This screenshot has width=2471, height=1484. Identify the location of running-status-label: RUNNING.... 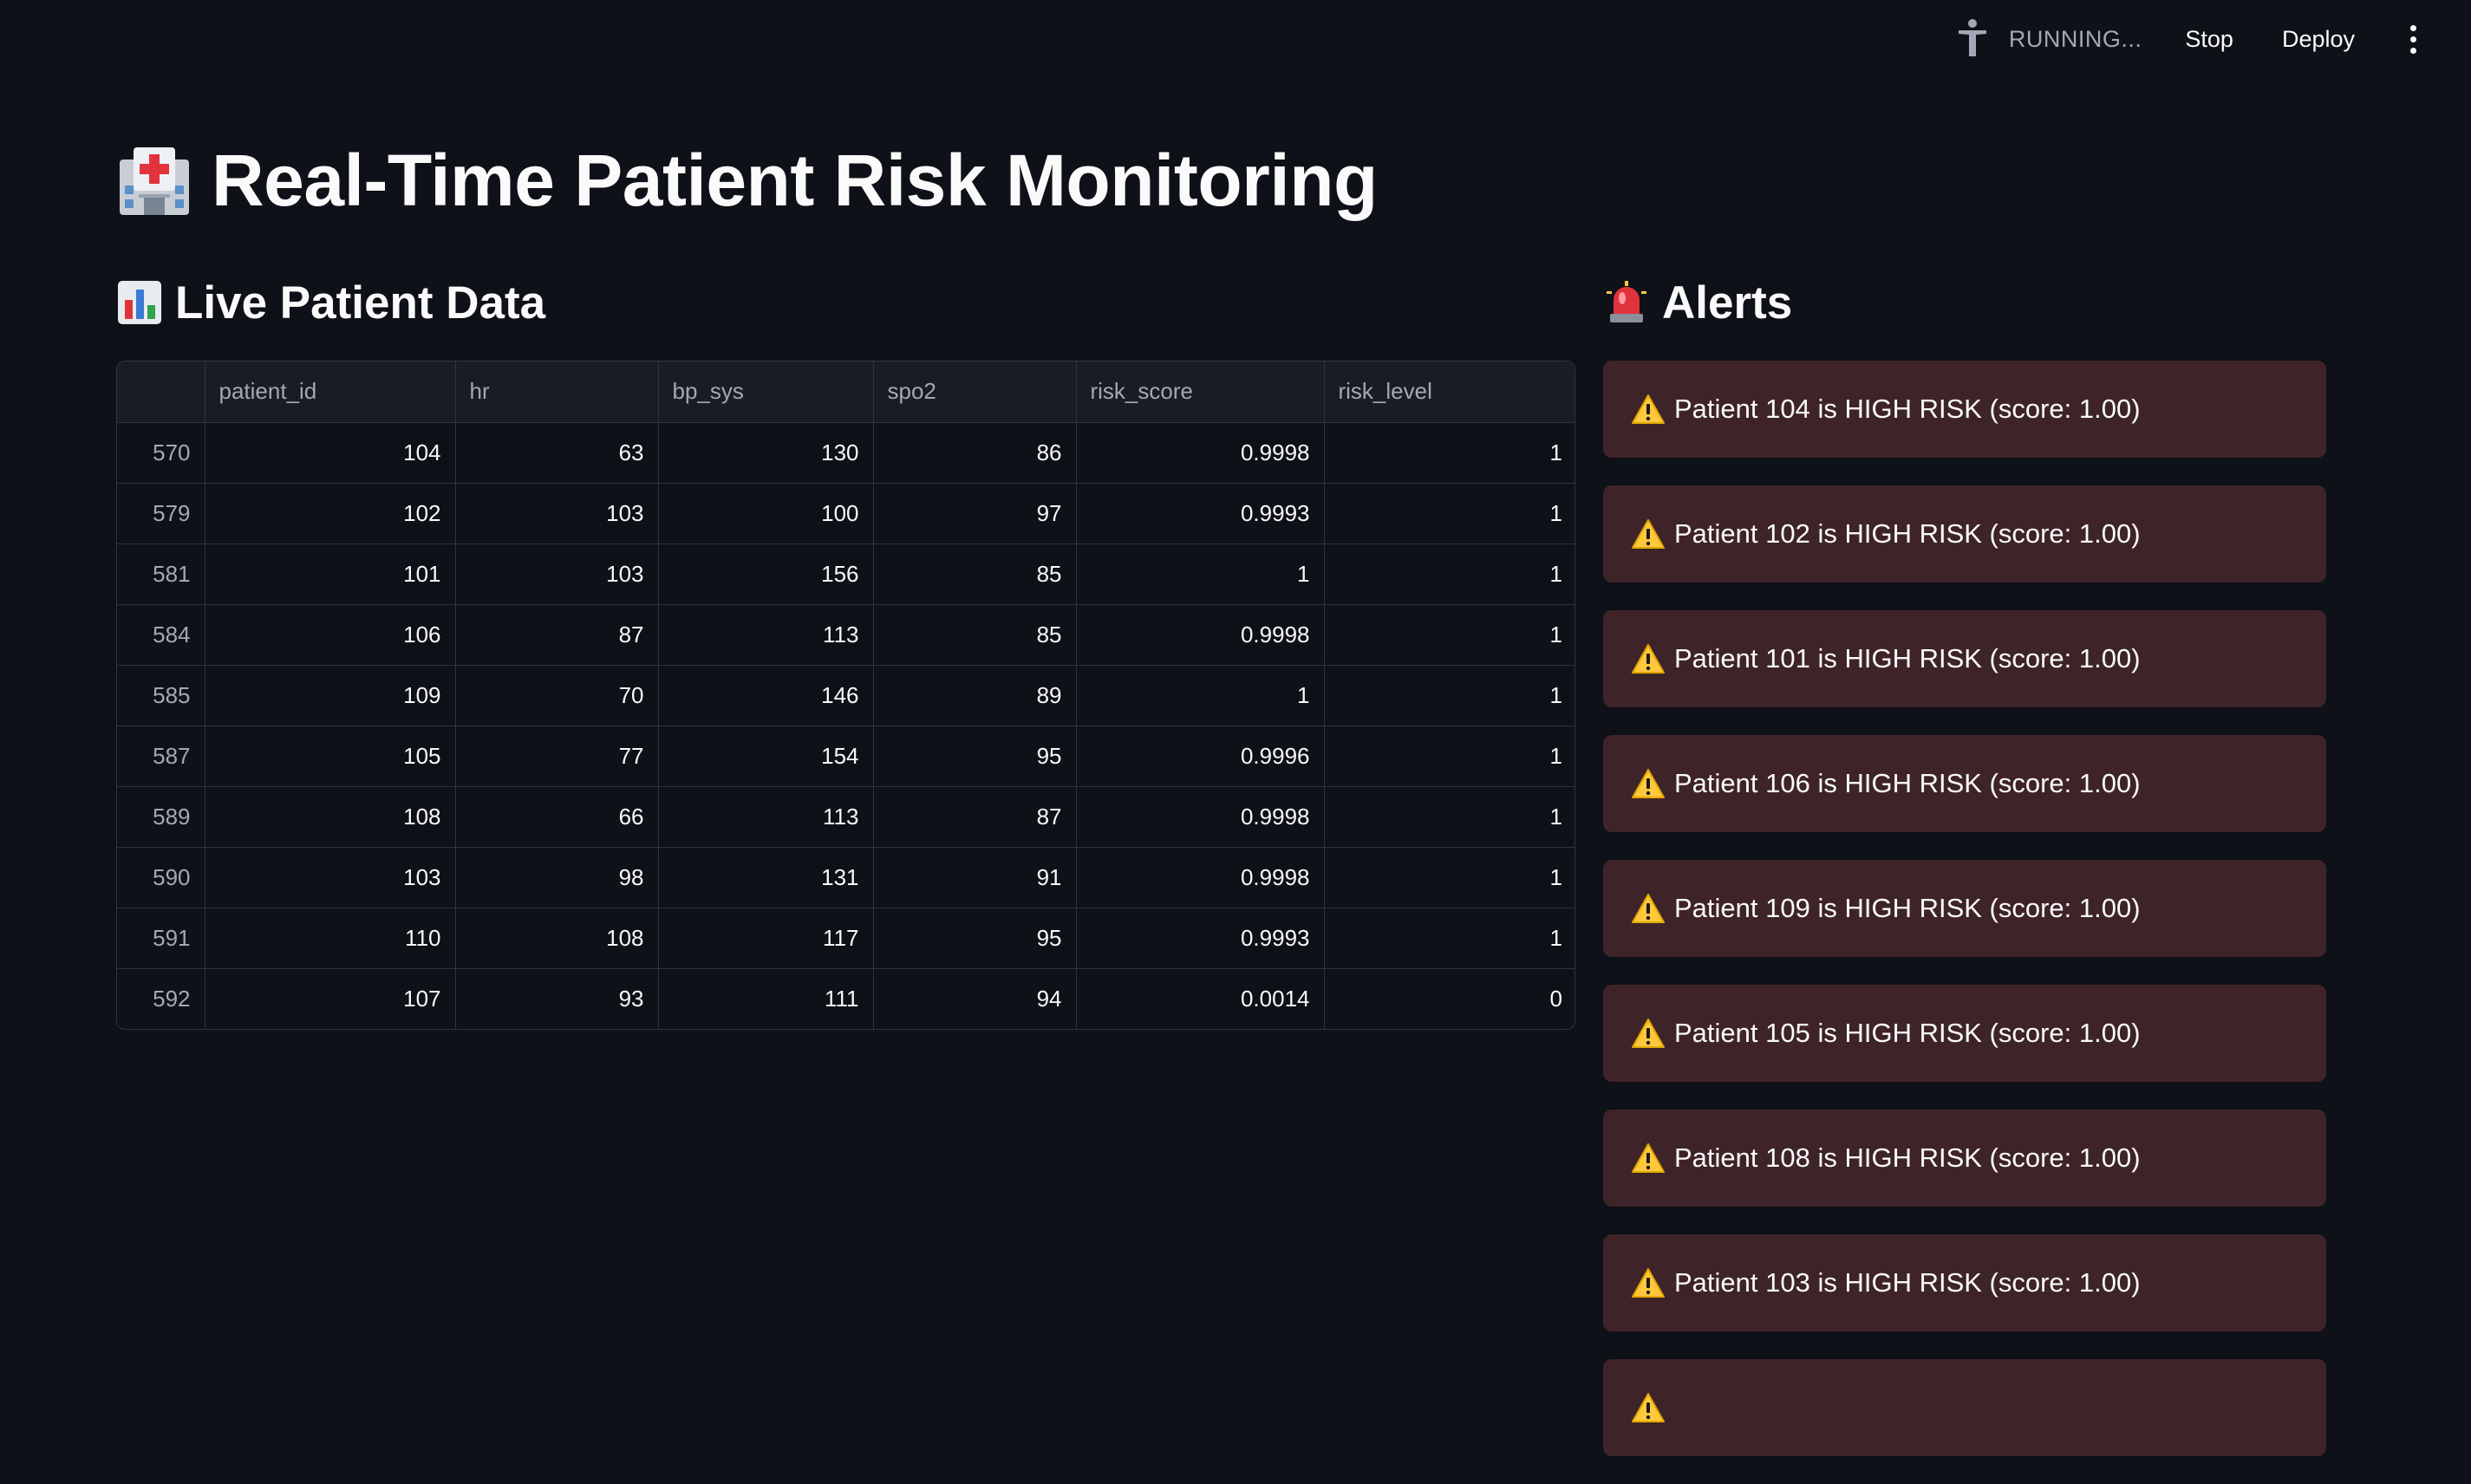
(2075, 38).